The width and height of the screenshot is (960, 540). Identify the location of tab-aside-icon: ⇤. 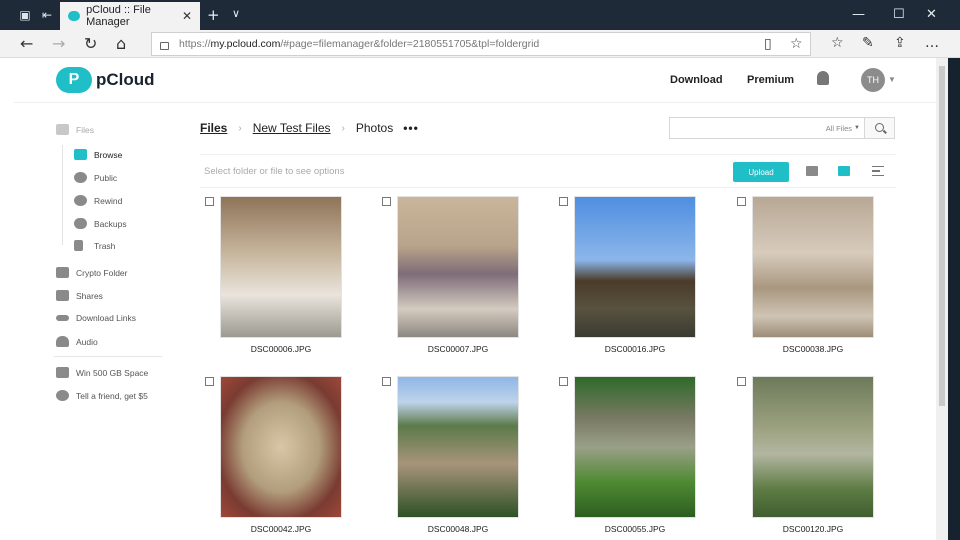
(47, 15).